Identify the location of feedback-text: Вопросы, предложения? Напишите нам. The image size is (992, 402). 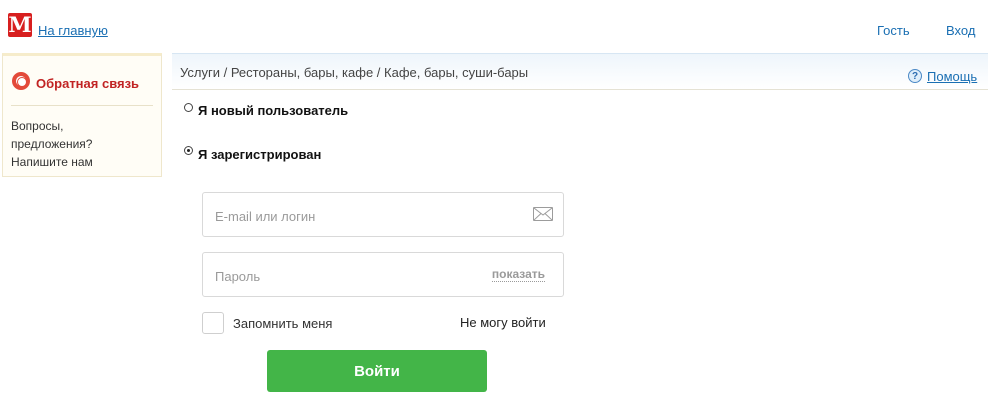
(81, 144).